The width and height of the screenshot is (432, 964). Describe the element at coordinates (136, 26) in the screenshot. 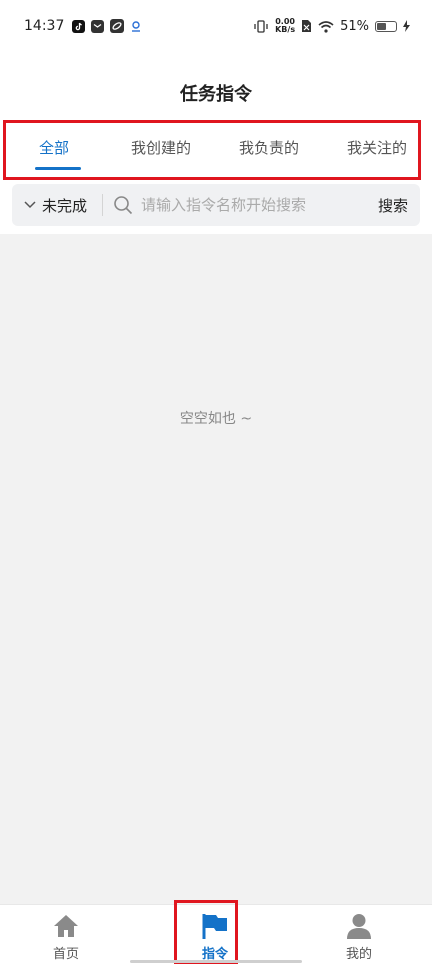

I see `notification-app-icon` at that location.